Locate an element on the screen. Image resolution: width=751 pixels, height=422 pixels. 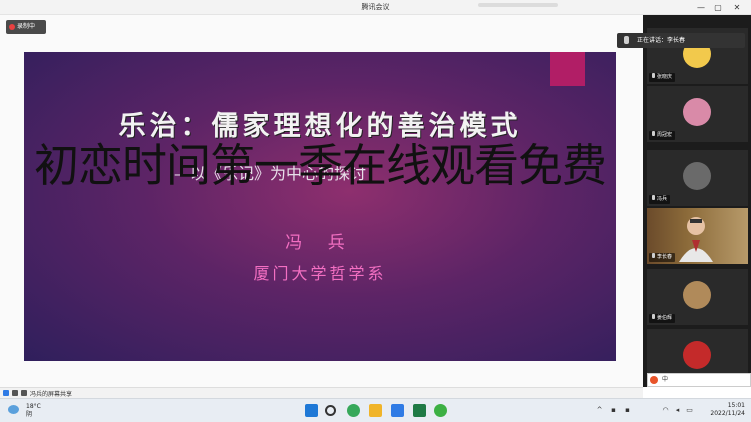
tencent-meeting-icon is located at coordinates (397, 410).